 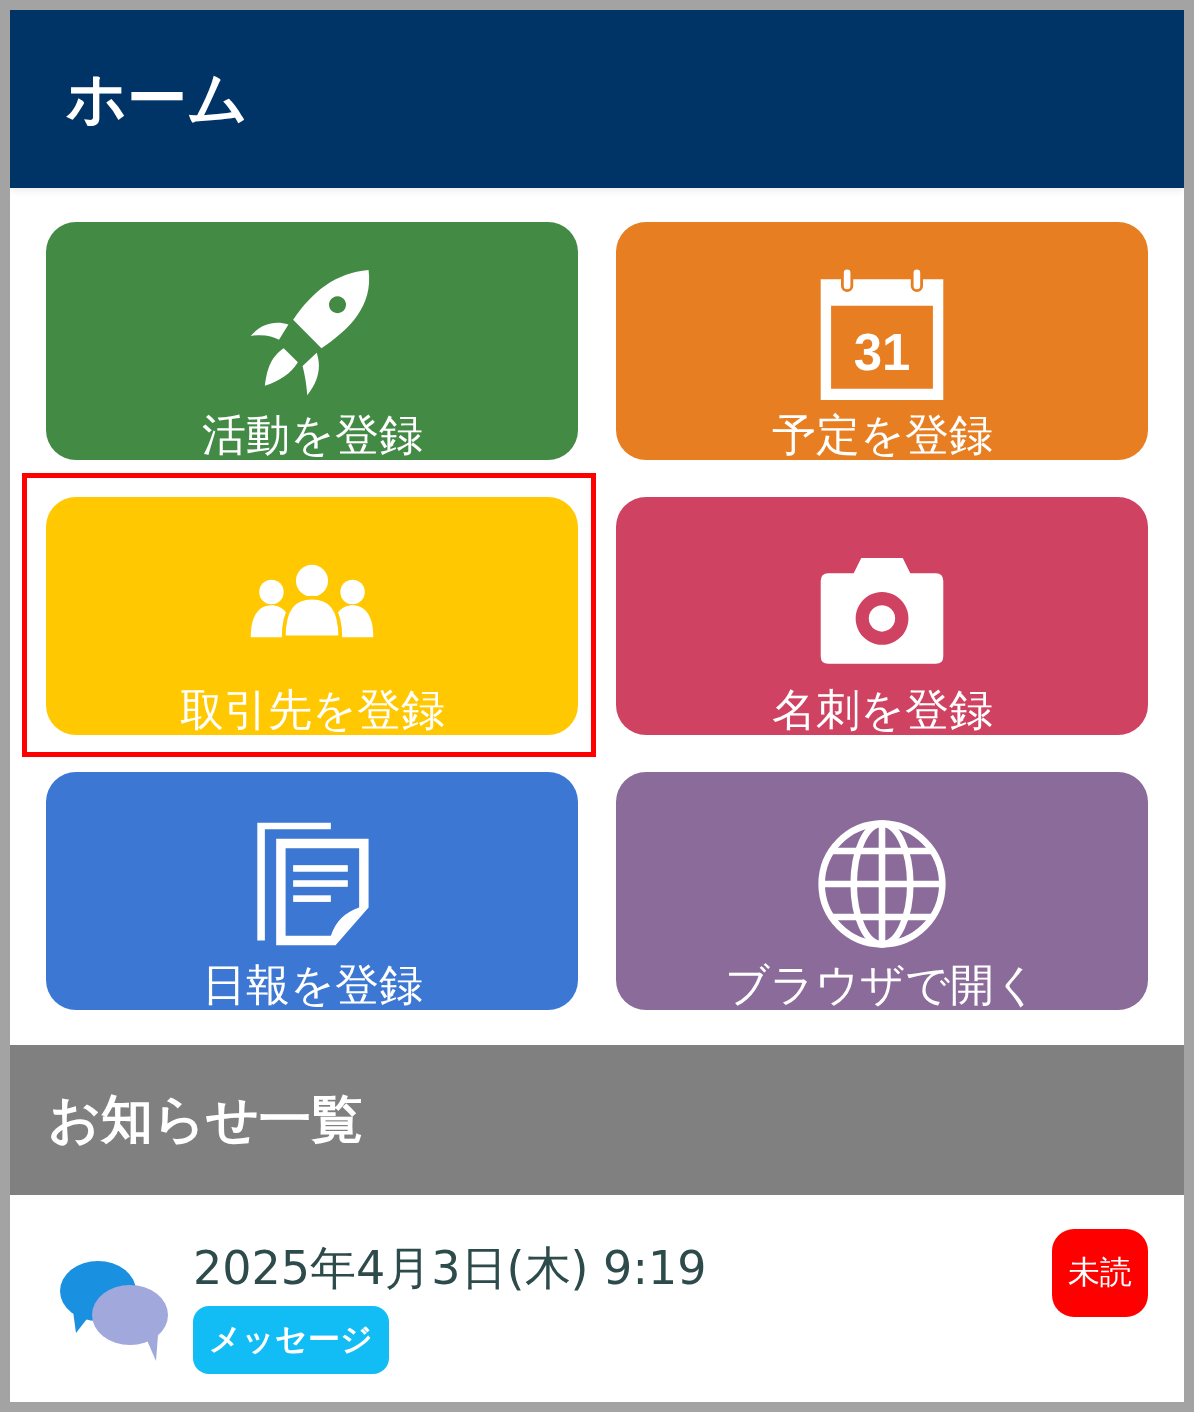 What do you see at coordinates (450, 1268) in the screenshot?
I see `notice-date: 2025年4月3日(木) 9:19` at bounding box center [450, 1268].